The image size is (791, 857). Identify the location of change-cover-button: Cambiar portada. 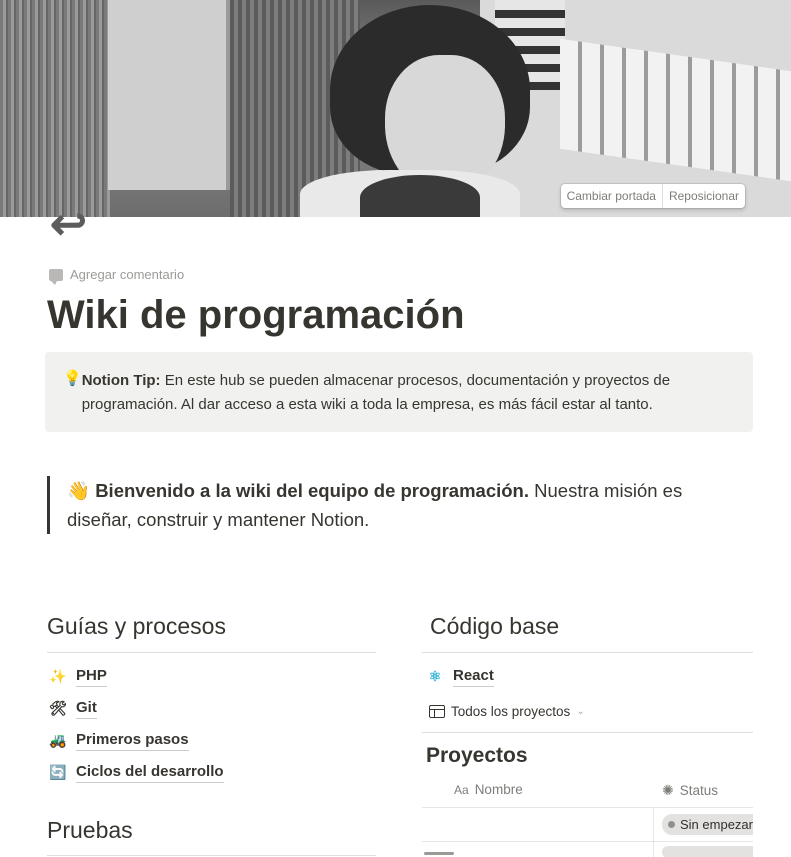
(611, 196).